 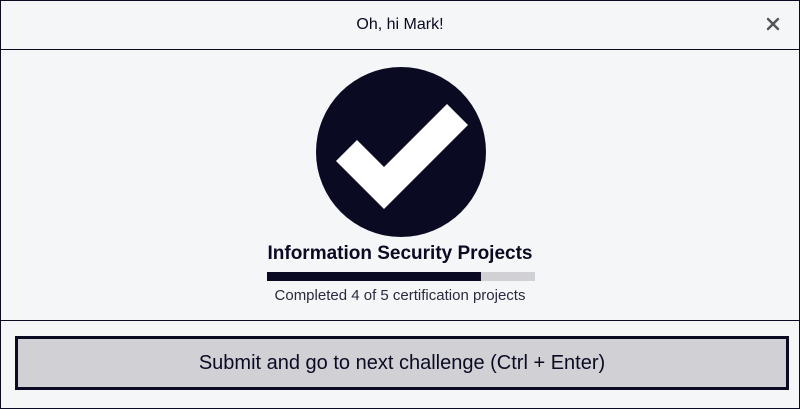 I want to click on progress-text: Completed 4 of 5 certification projects, so click(x=400, y=295).